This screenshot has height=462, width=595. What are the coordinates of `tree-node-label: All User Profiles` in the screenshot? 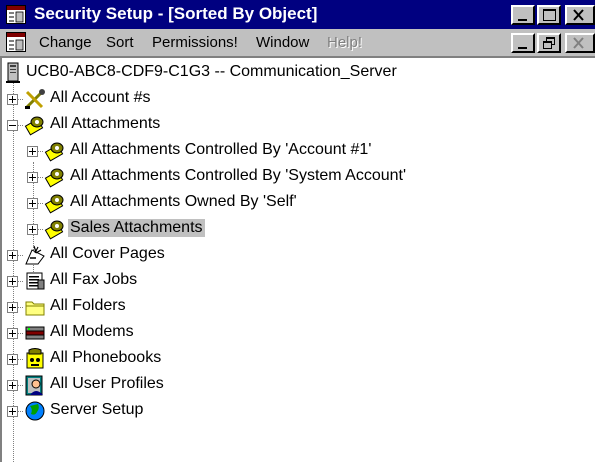 It's located at (107, 383).